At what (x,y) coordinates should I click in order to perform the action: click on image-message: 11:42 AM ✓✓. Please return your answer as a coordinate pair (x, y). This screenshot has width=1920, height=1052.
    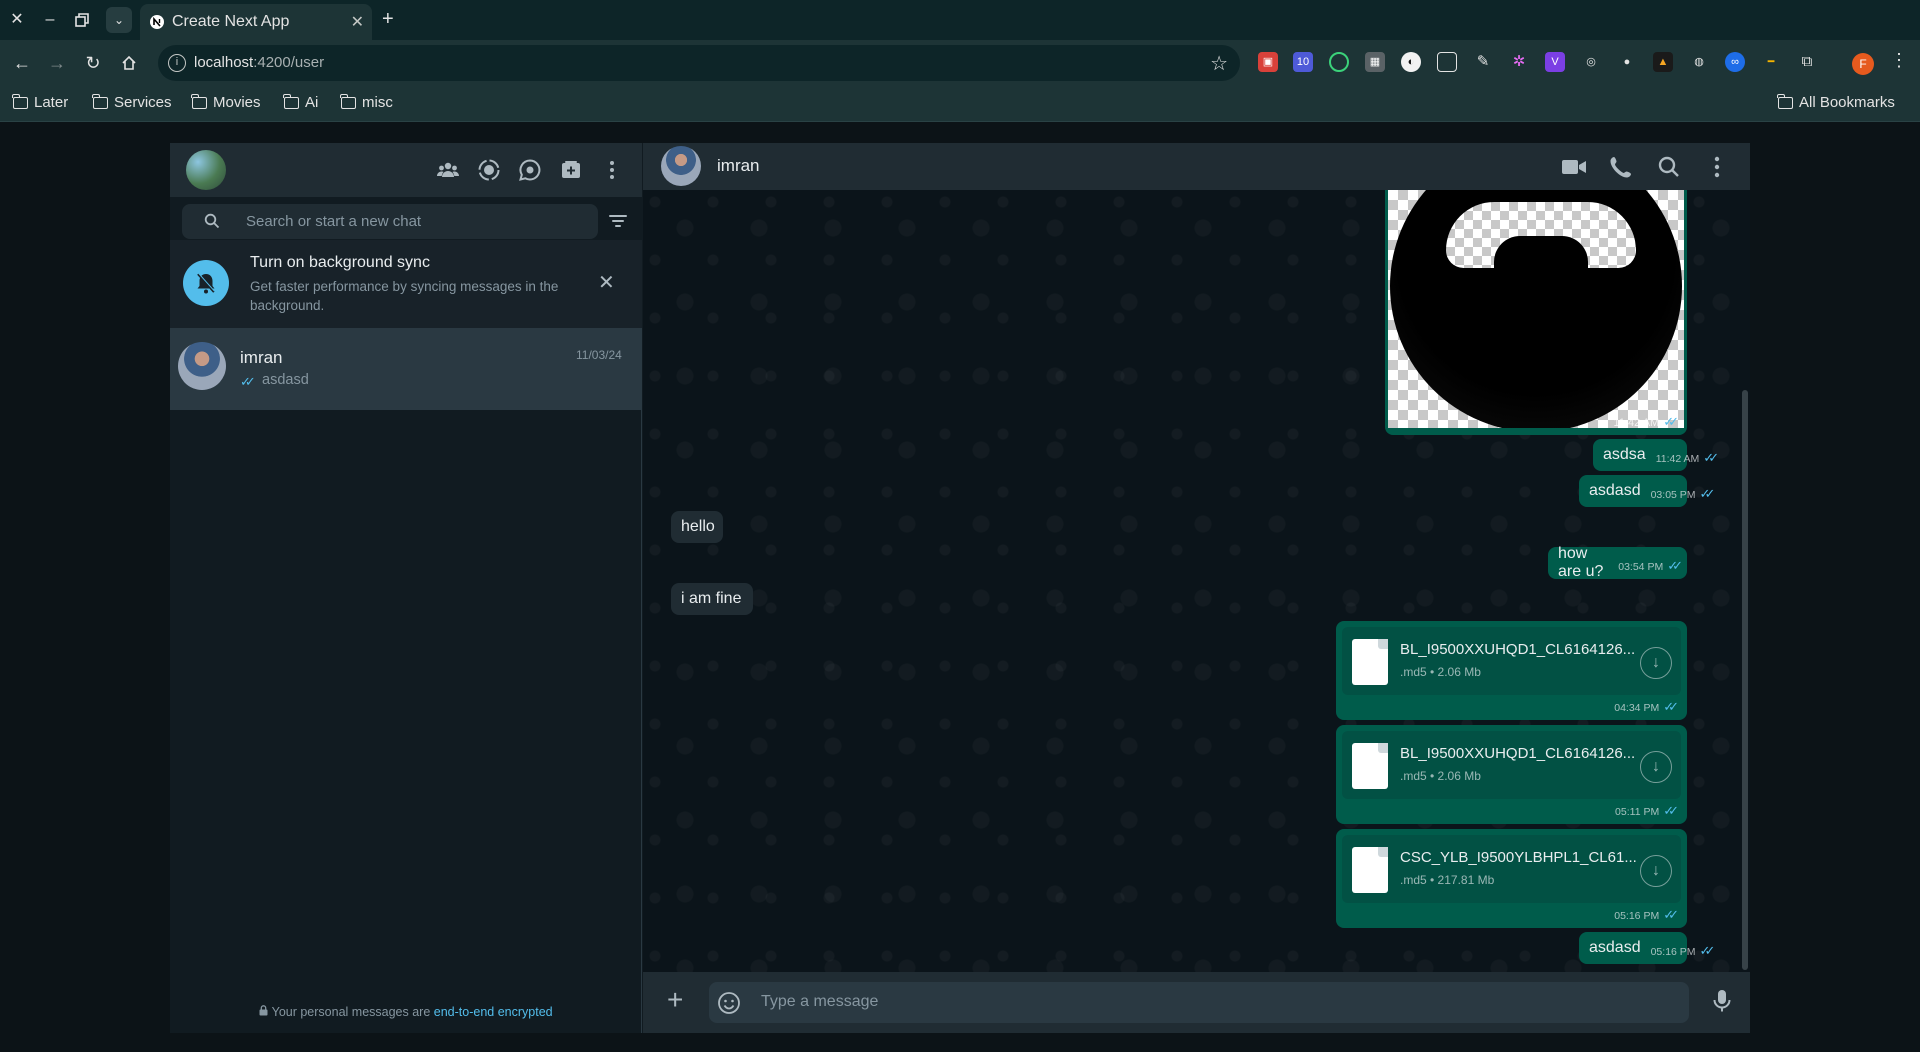
    Looking at the image, I should click on (1536, 312).